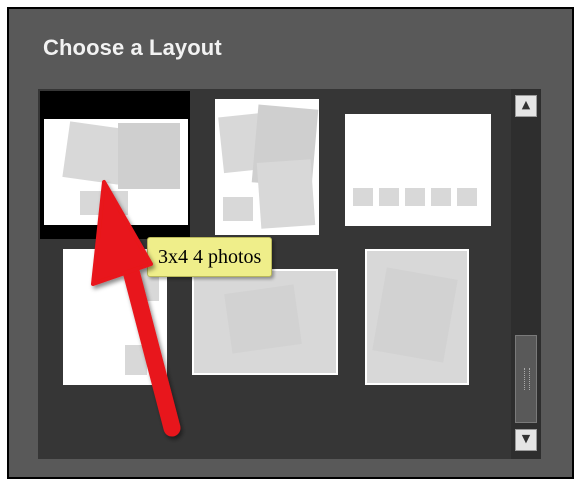 This screenshot has height=481, width=576. I want to click on layout-thumb-selected, so click(115, 165).